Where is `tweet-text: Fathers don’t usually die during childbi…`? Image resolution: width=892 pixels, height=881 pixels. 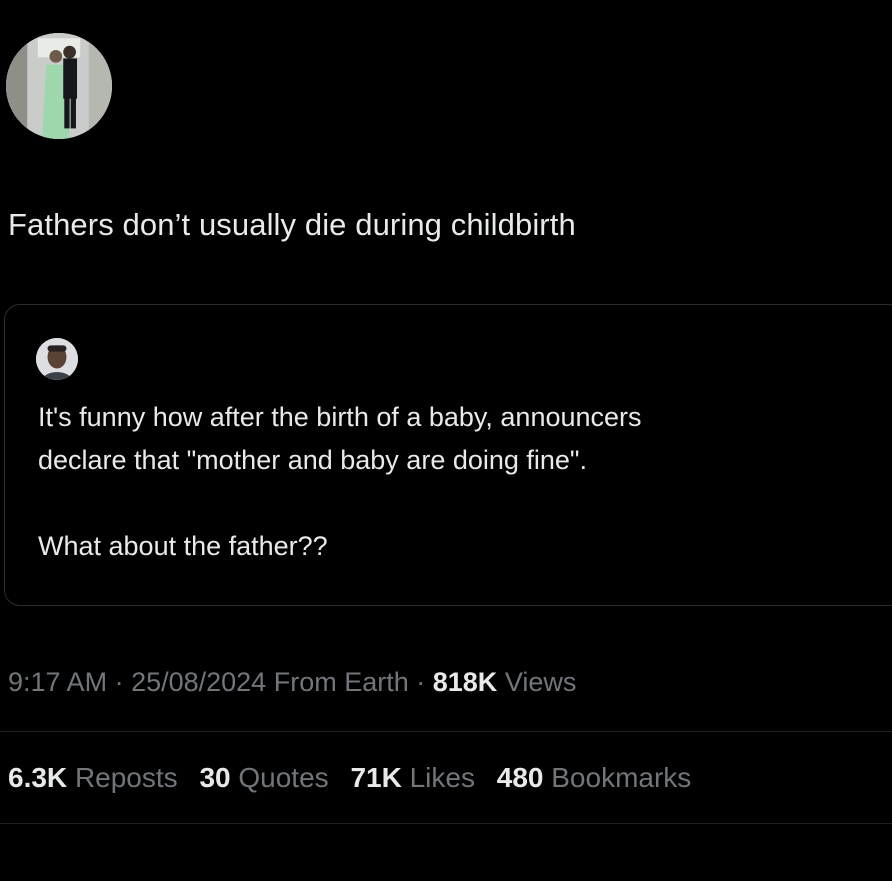 tweet-text: Fathers don’t usually die during childbi… is located at coordinates (292, 224).